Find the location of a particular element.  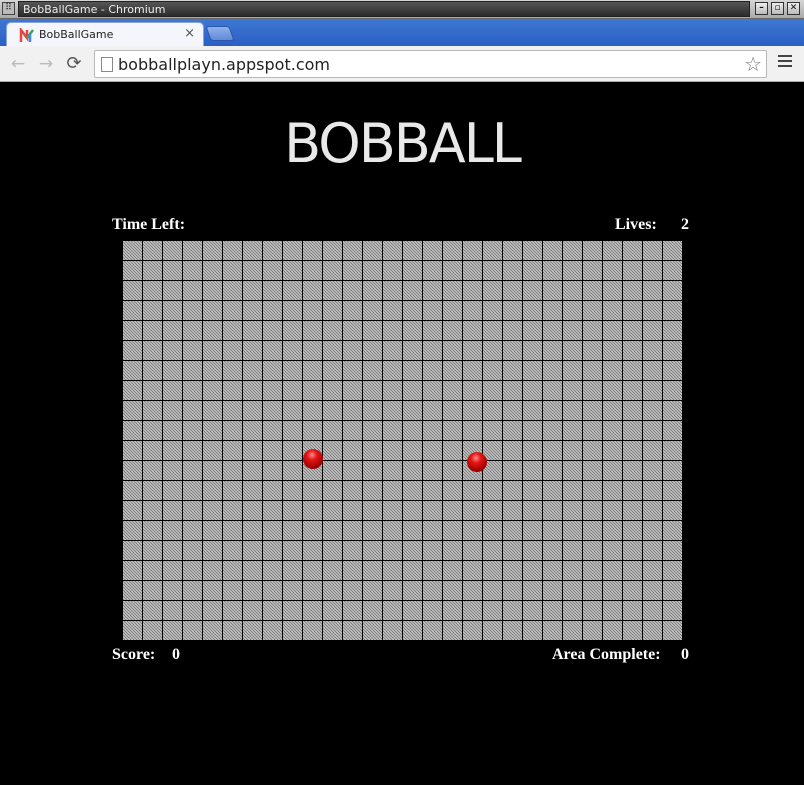

lives-label: Lives: is located at coordinates (636, 224).